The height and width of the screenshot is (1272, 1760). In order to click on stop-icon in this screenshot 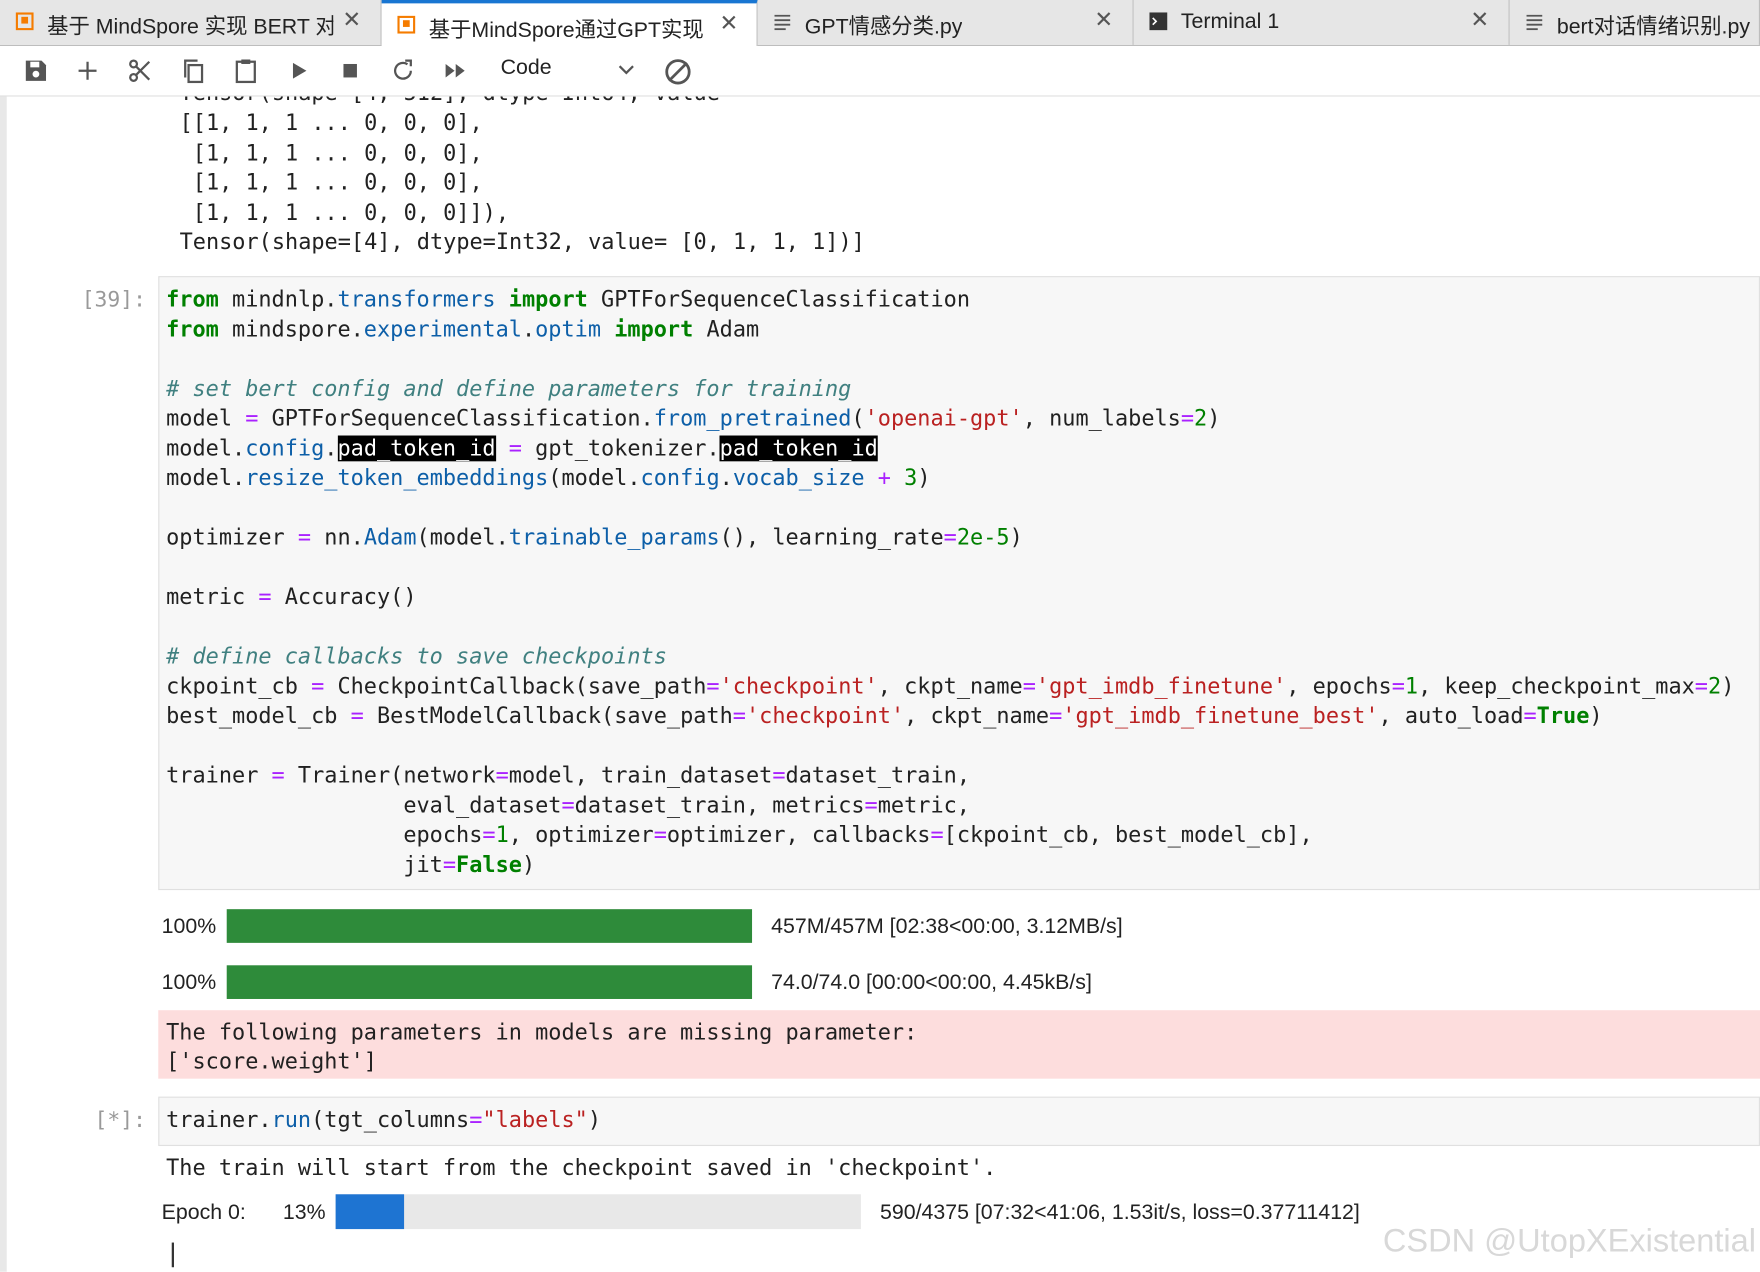, I will do `click(350, 70)`.